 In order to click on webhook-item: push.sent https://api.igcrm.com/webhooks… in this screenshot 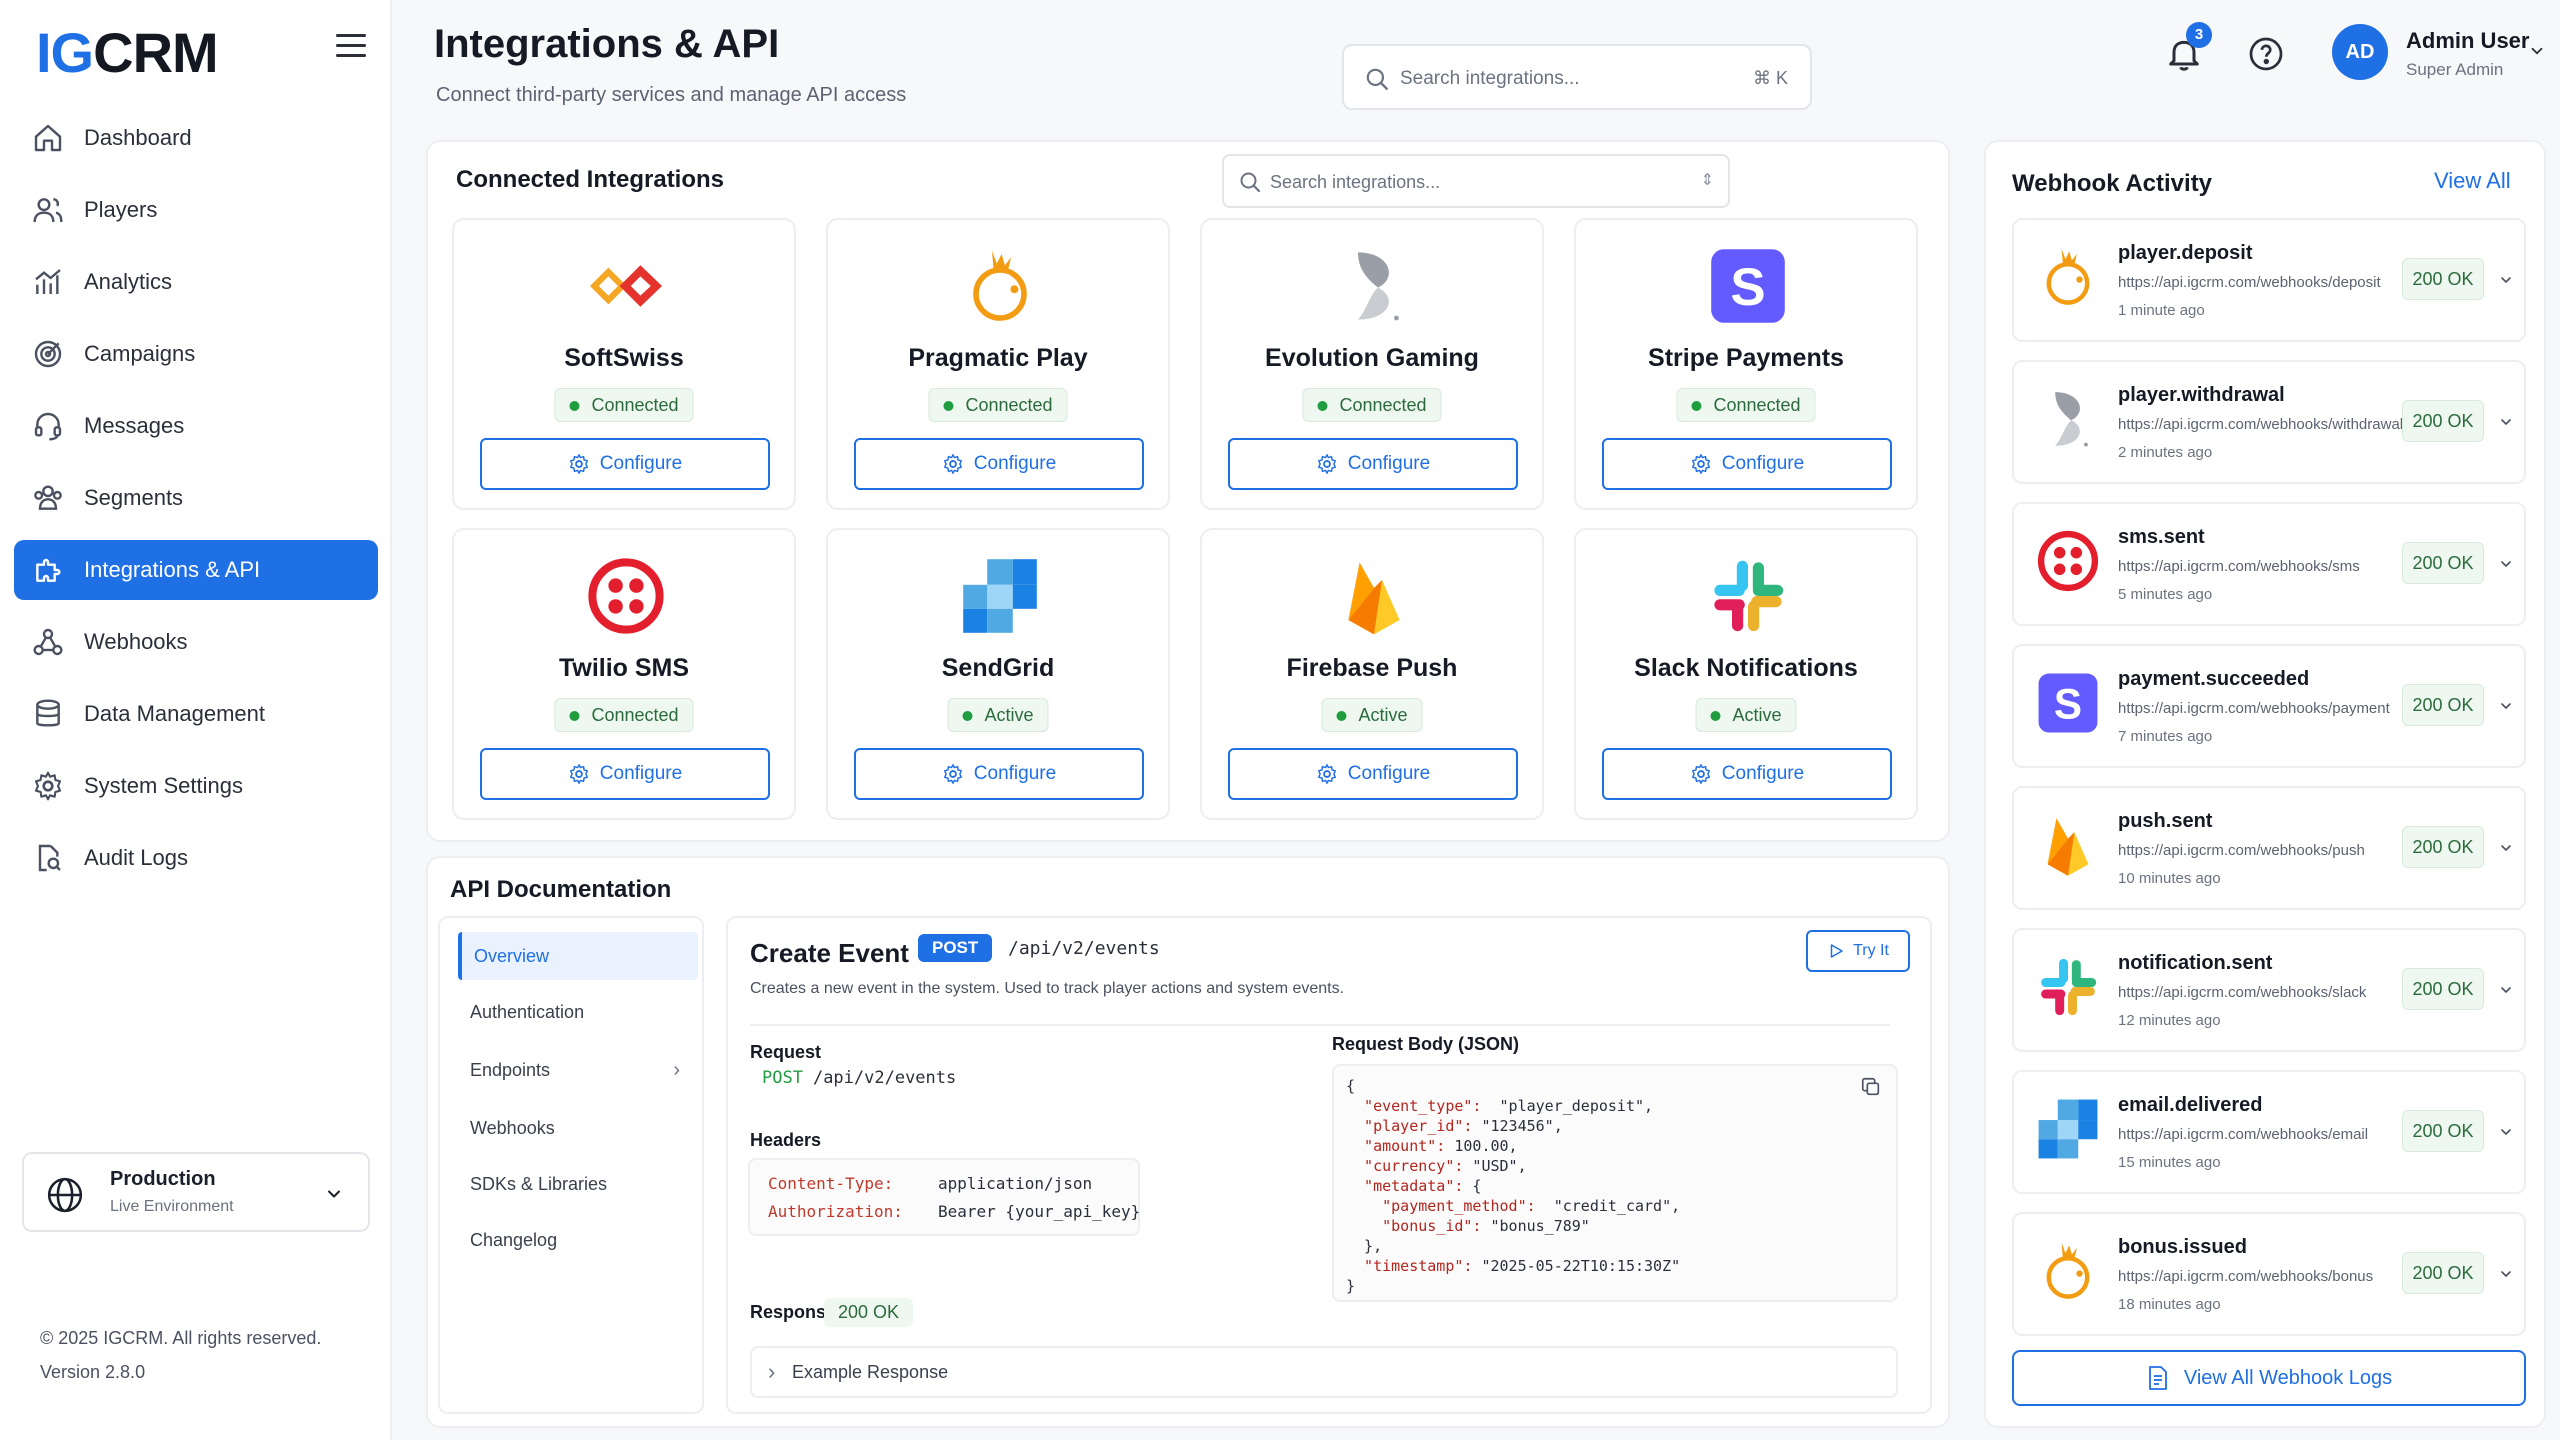, I will do `click(2269, 848)`.